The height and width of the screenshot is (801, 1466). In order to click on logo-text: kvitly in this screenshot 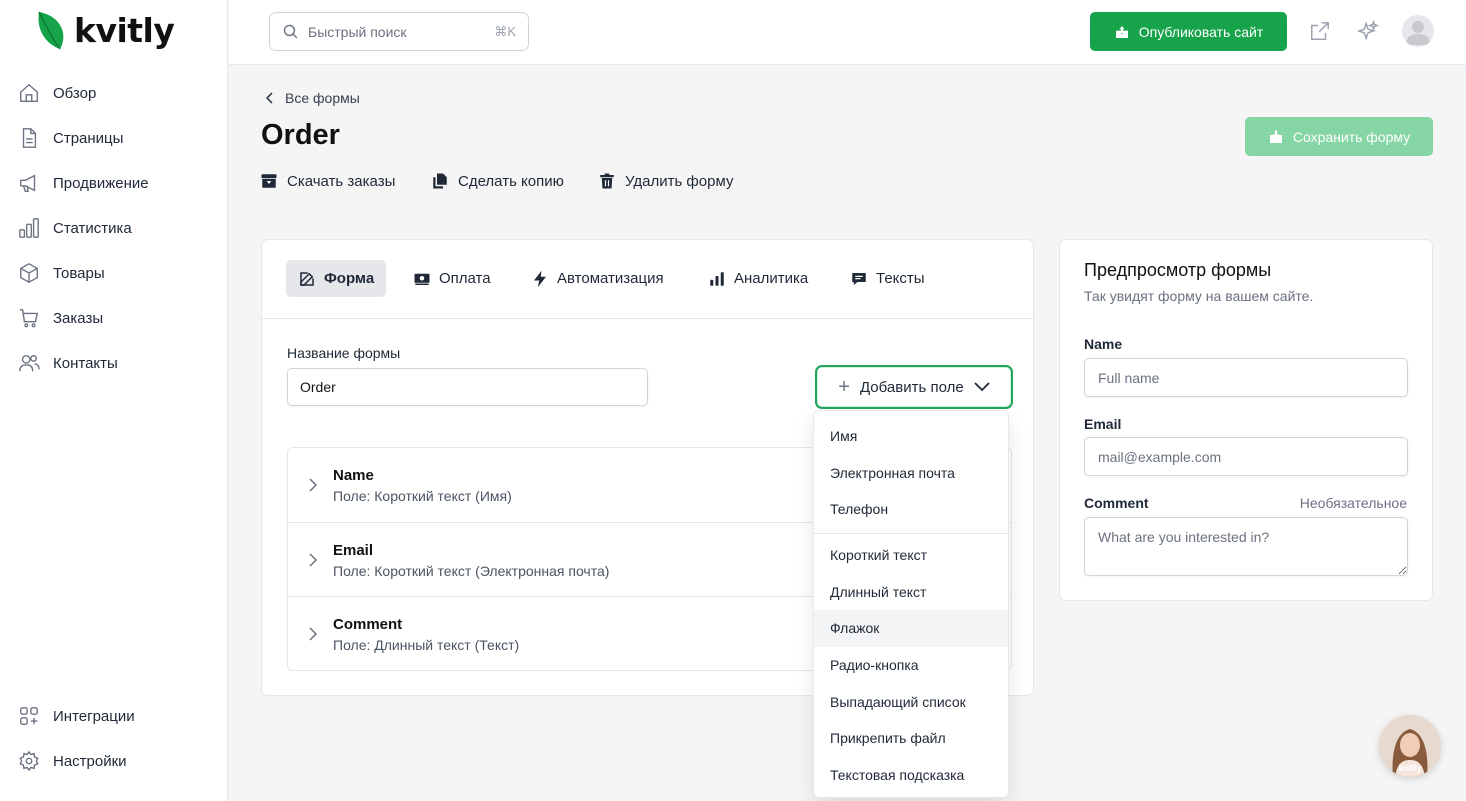, I will do `click(124, 30)`.